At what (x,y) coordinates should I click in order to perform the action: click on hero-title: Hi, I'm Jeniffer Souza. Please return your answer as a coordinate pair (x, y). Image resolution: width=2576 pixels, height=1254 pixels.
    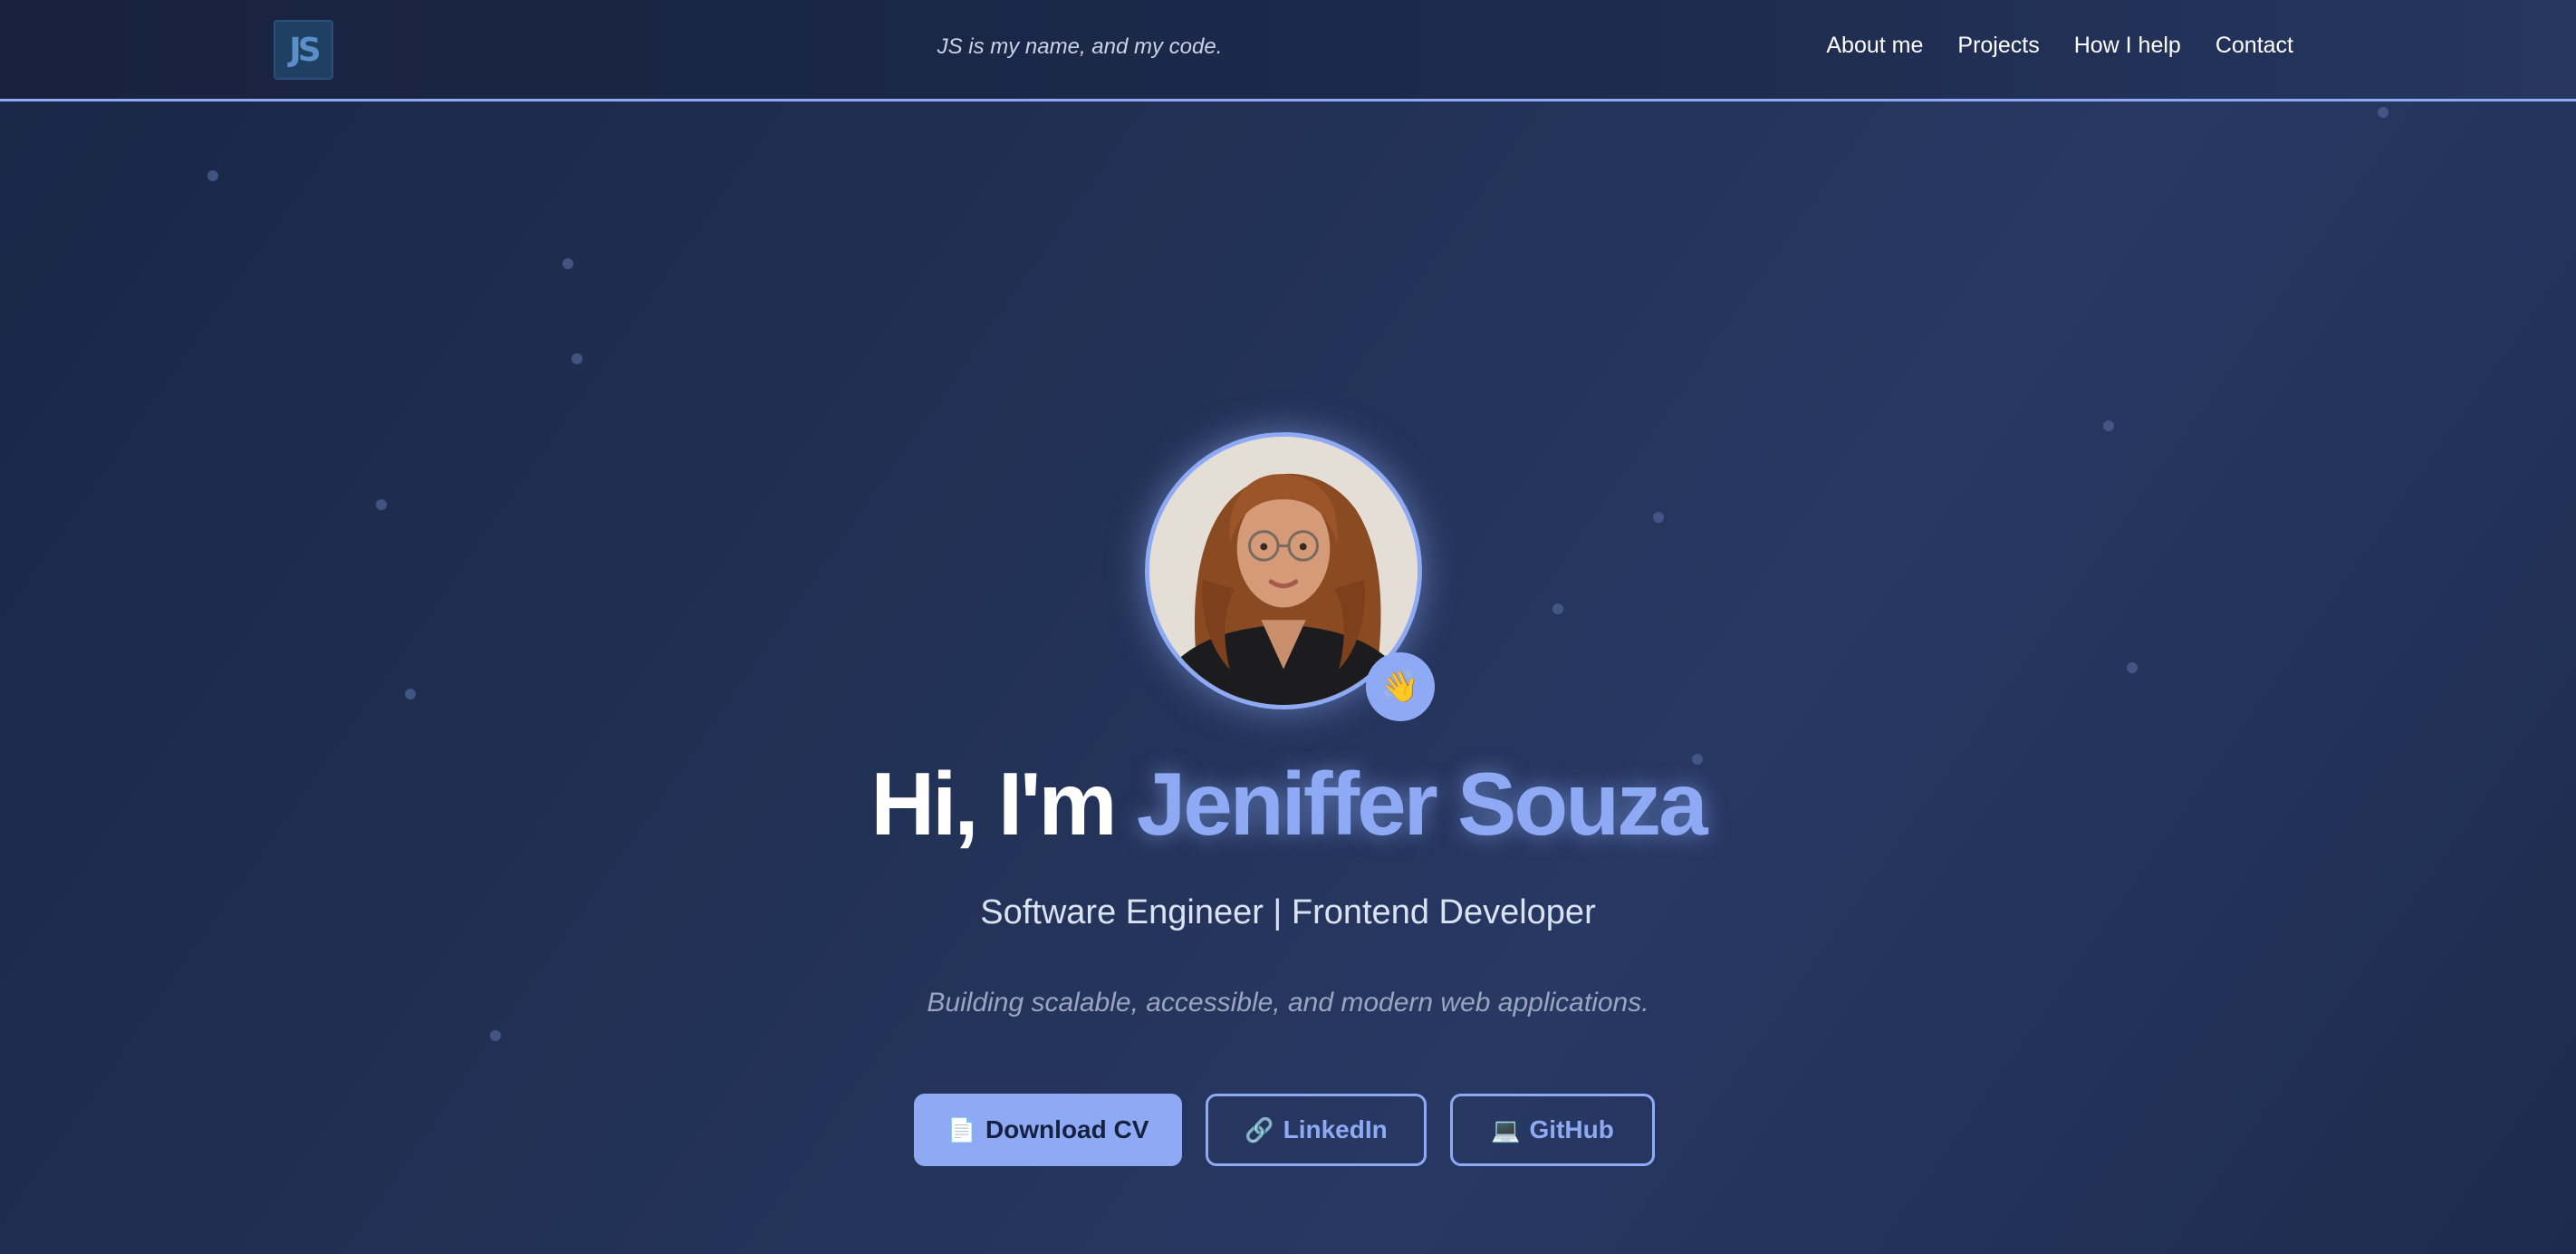
    Looking at the image, I should click on (1288, 804).